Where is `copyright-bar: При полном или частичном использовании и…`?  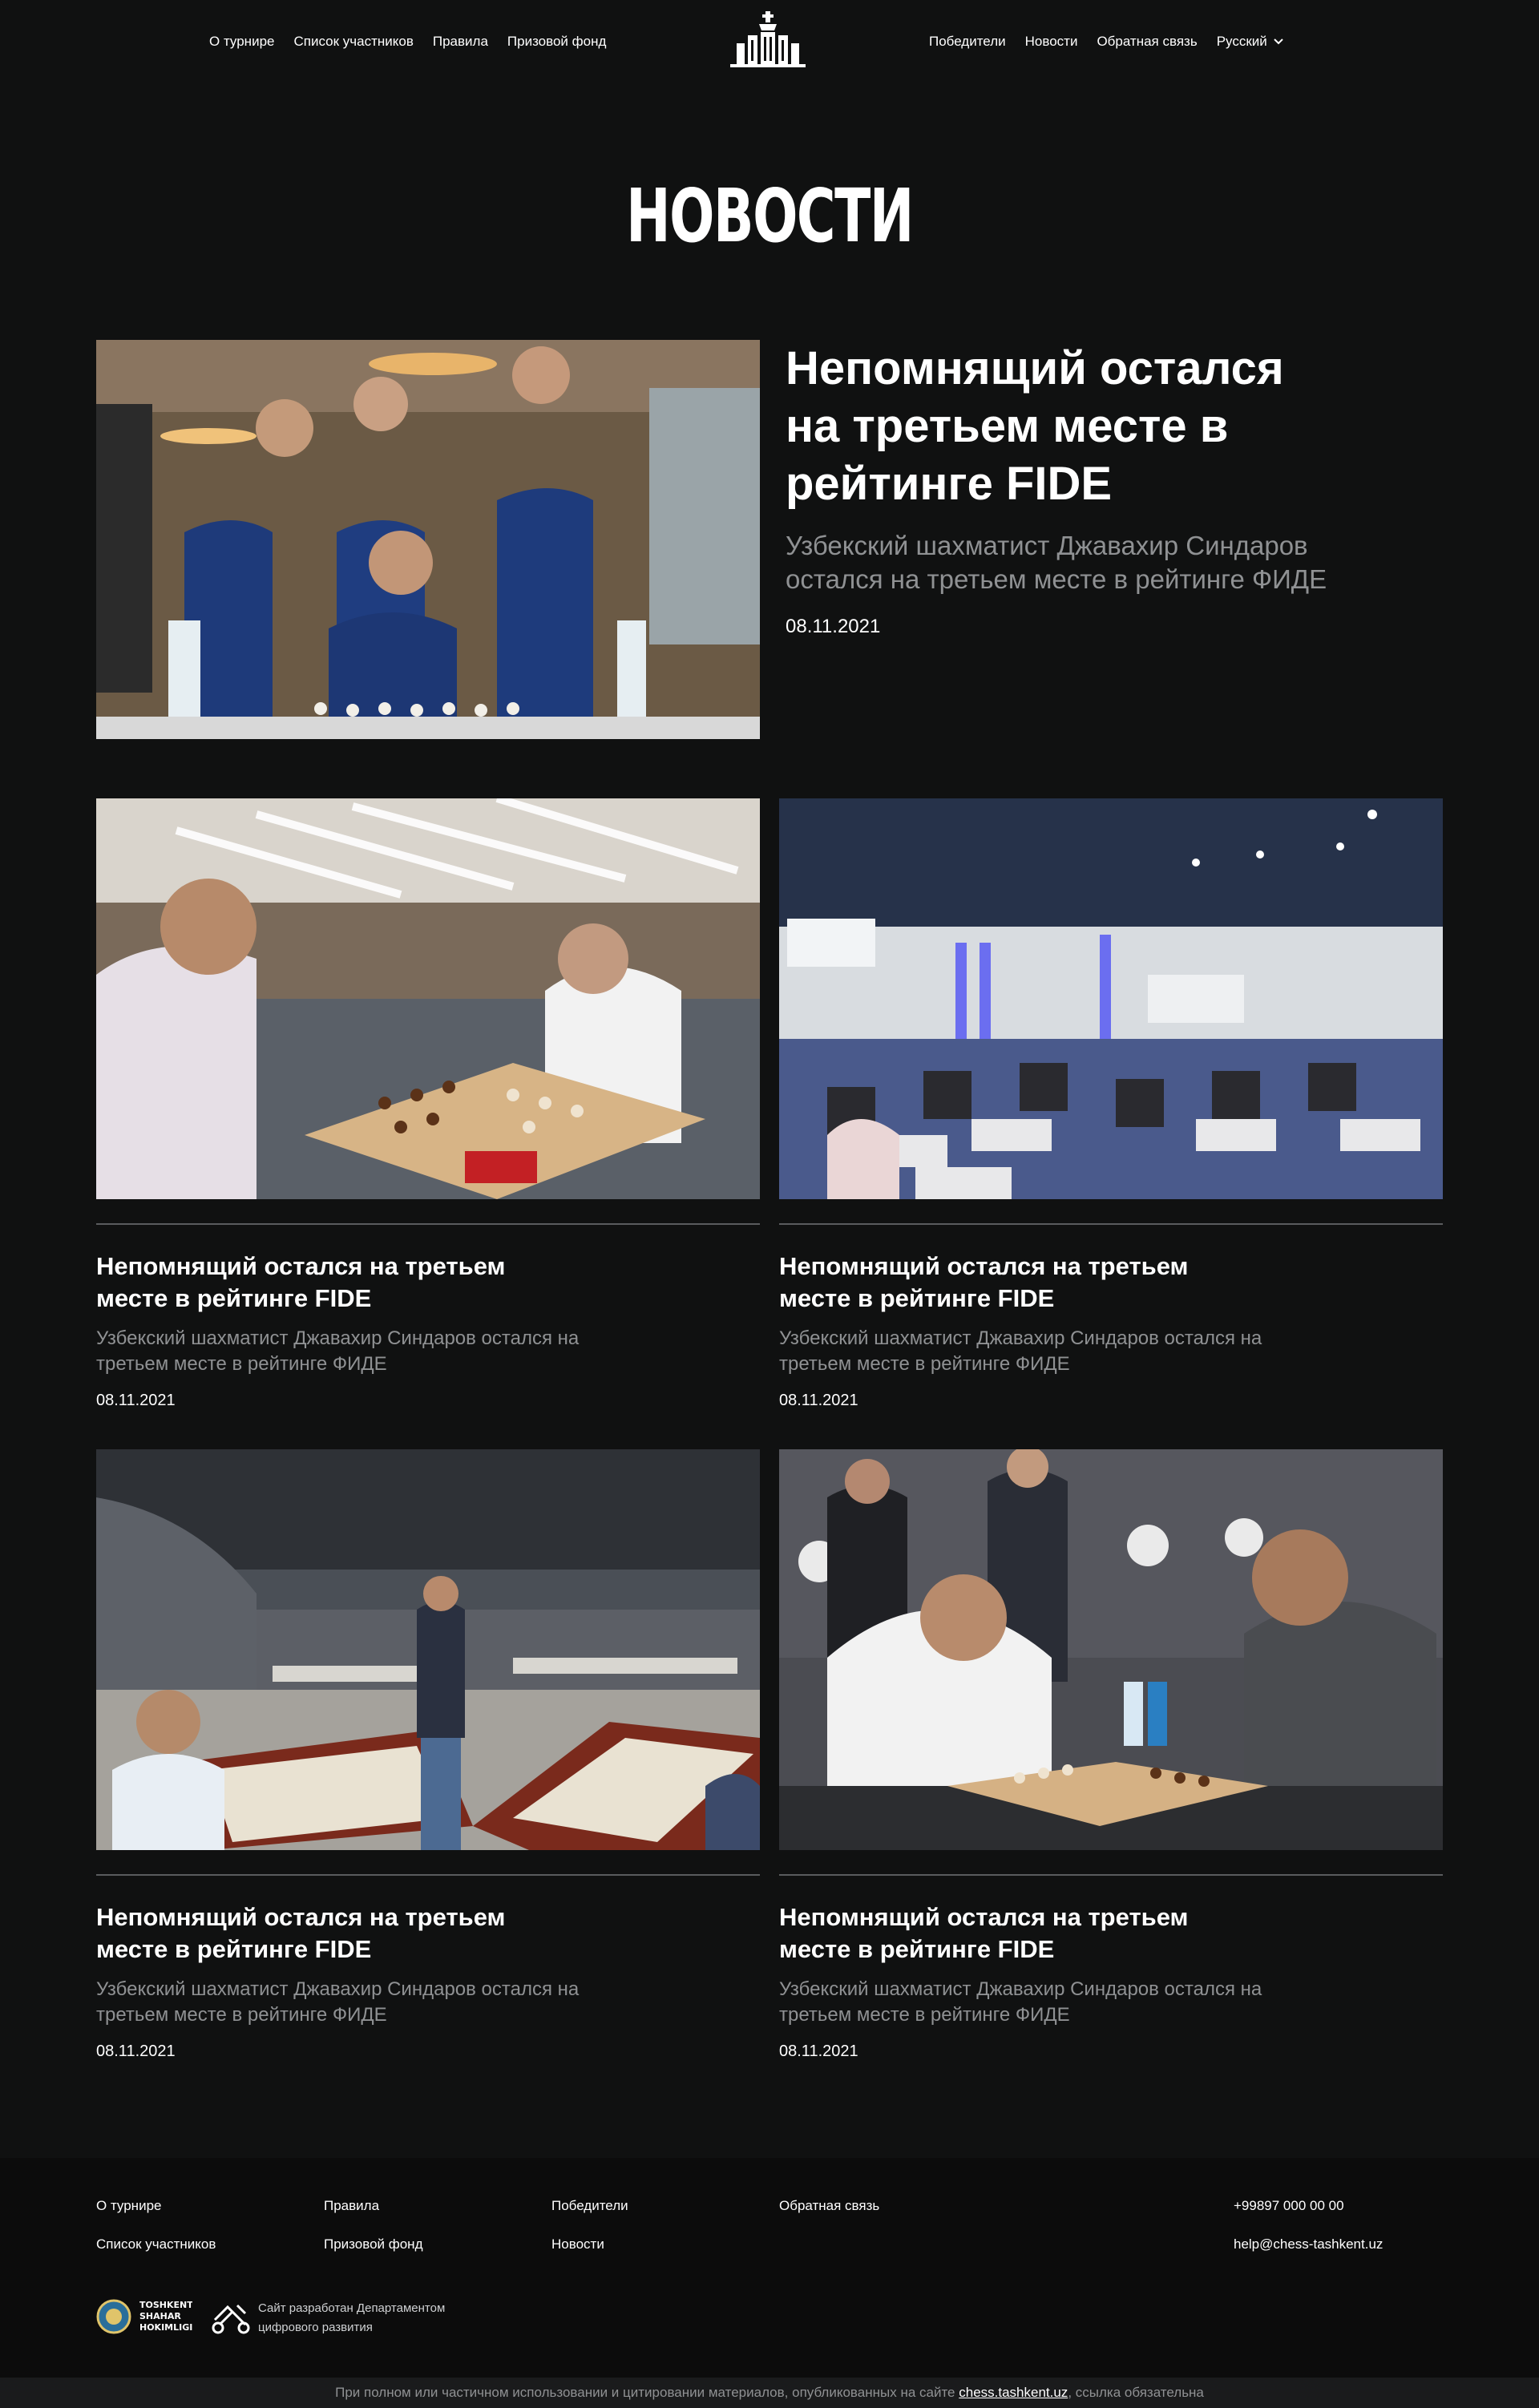 copyright-bar: При полном или частичном использовании и… is located at coordinates (769, 2393).